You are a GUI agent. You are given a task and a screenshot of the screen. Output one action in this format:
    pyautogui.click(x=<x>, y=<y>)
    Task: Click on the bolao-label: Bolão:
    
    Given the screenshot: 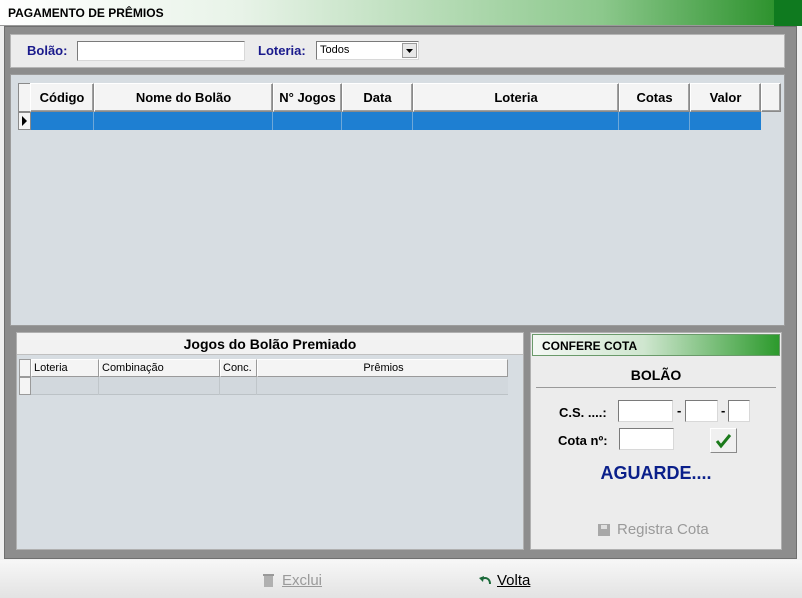 What is the action you would take?
    pyautogui.click(x=47, y=50)
    